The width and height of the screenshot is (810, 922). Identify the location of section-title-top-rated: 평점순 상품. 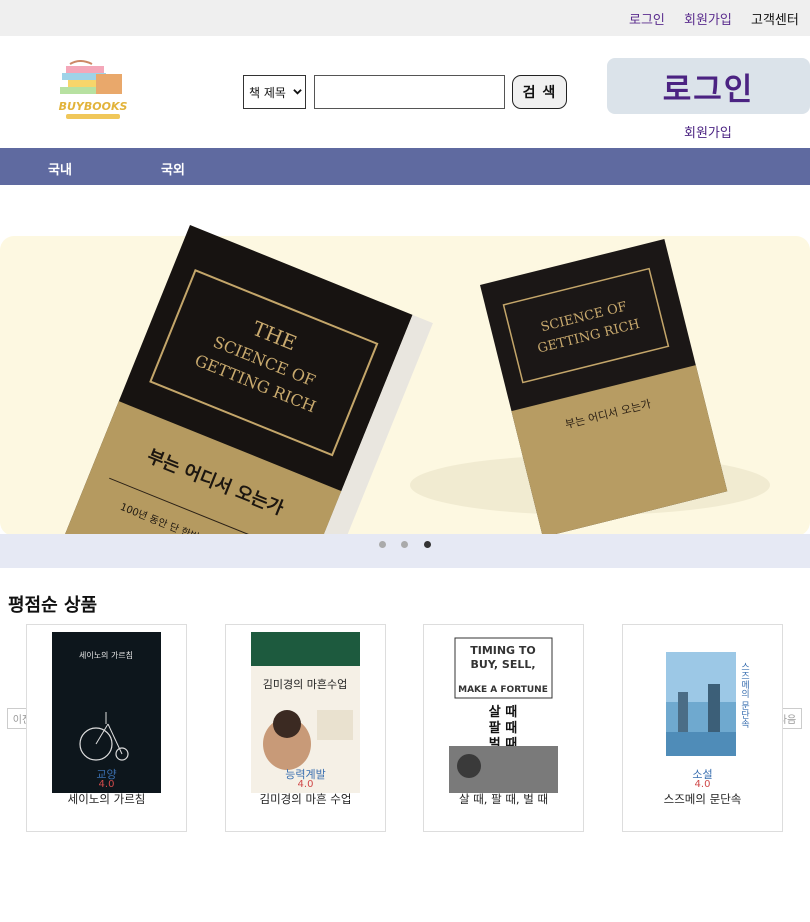
(53, 605).